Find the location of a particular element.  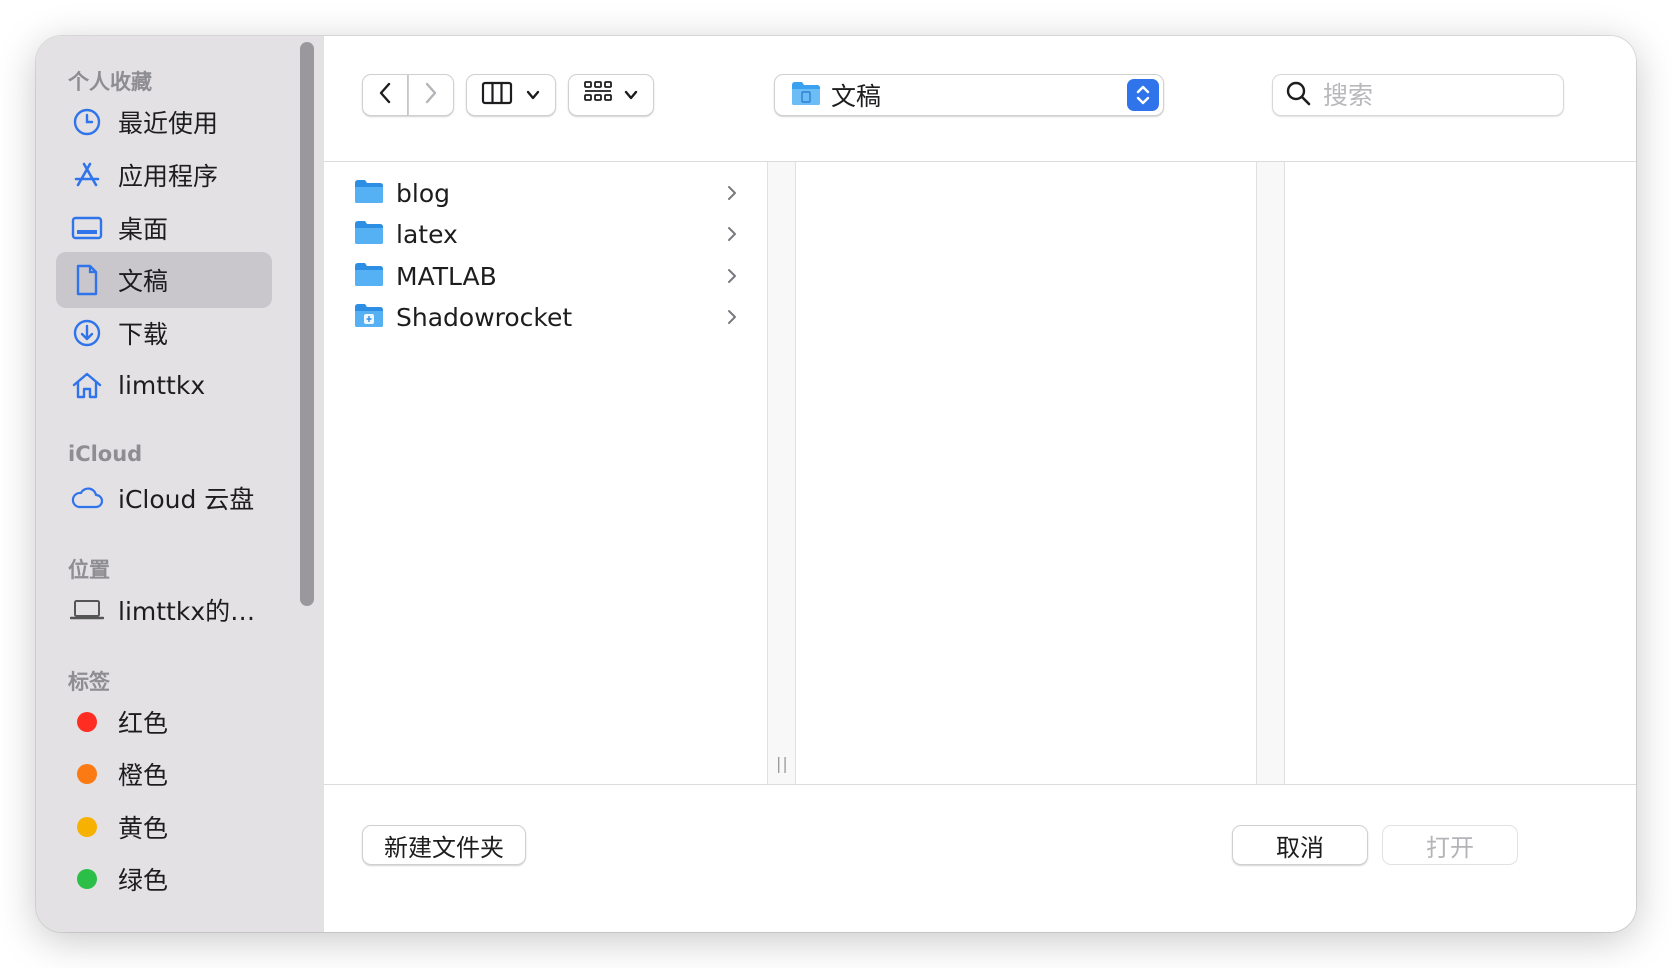

document-icon is located at coordinates (87, 280).